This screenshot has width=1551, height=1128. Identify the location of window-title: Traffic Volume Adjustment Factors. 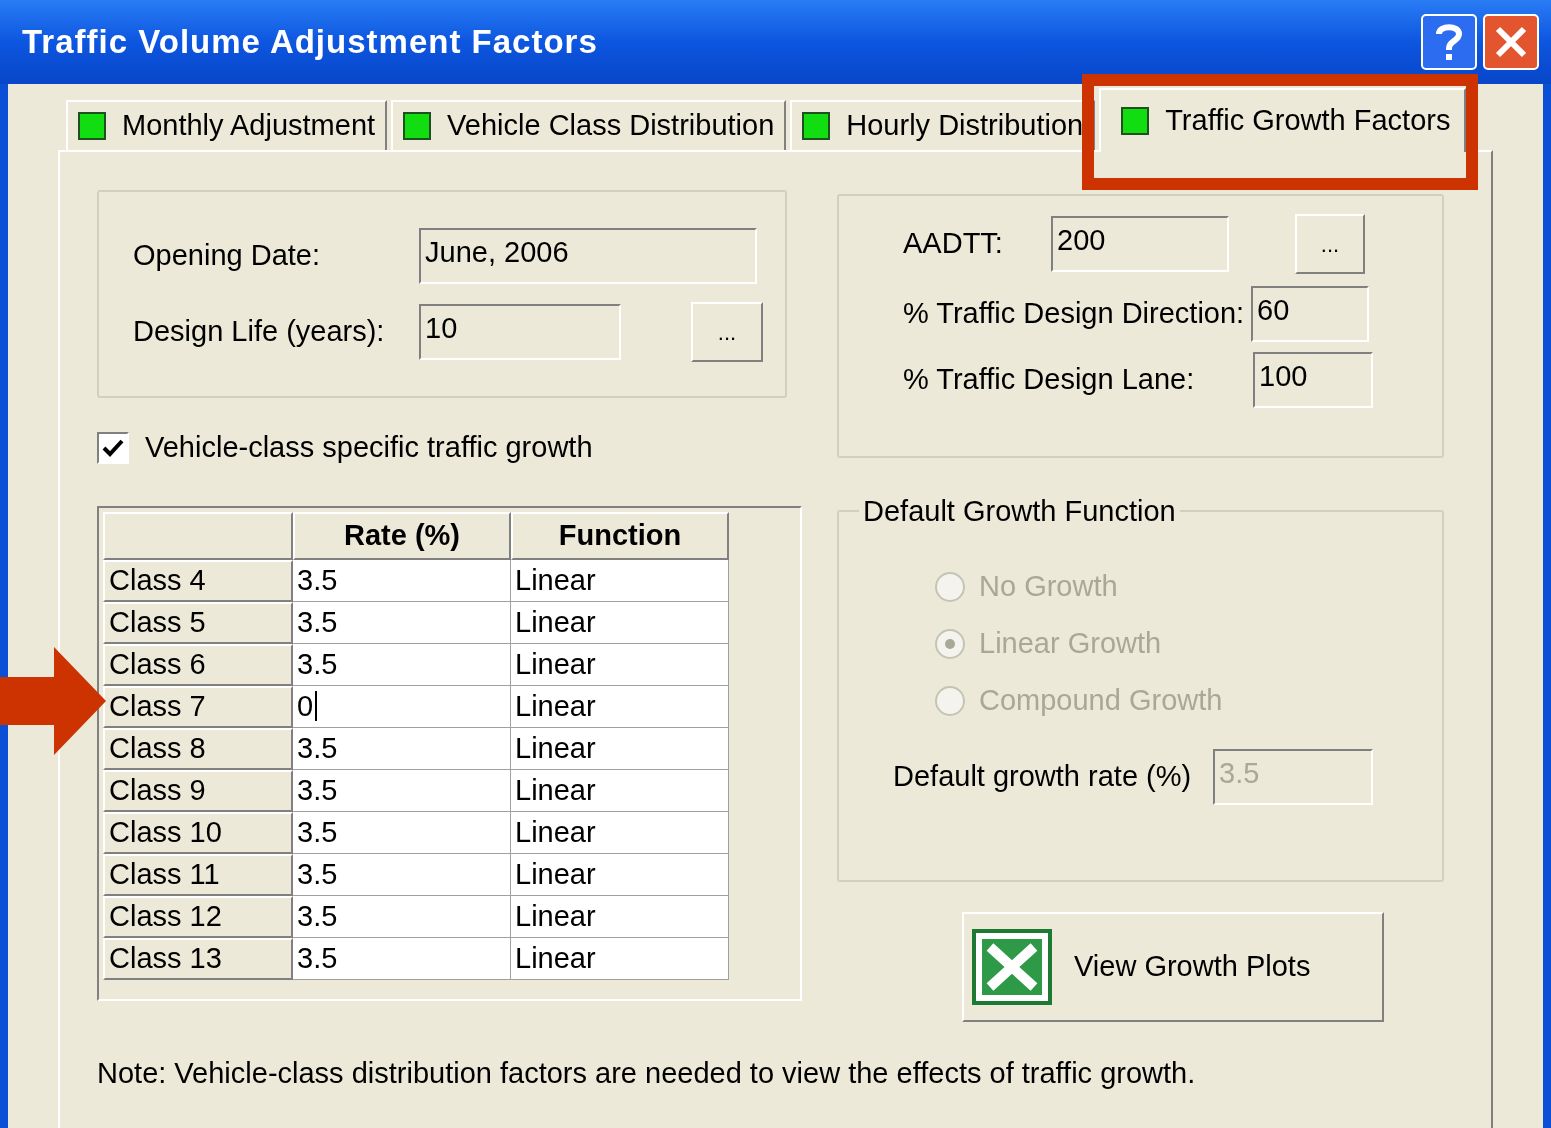
(310, 42).